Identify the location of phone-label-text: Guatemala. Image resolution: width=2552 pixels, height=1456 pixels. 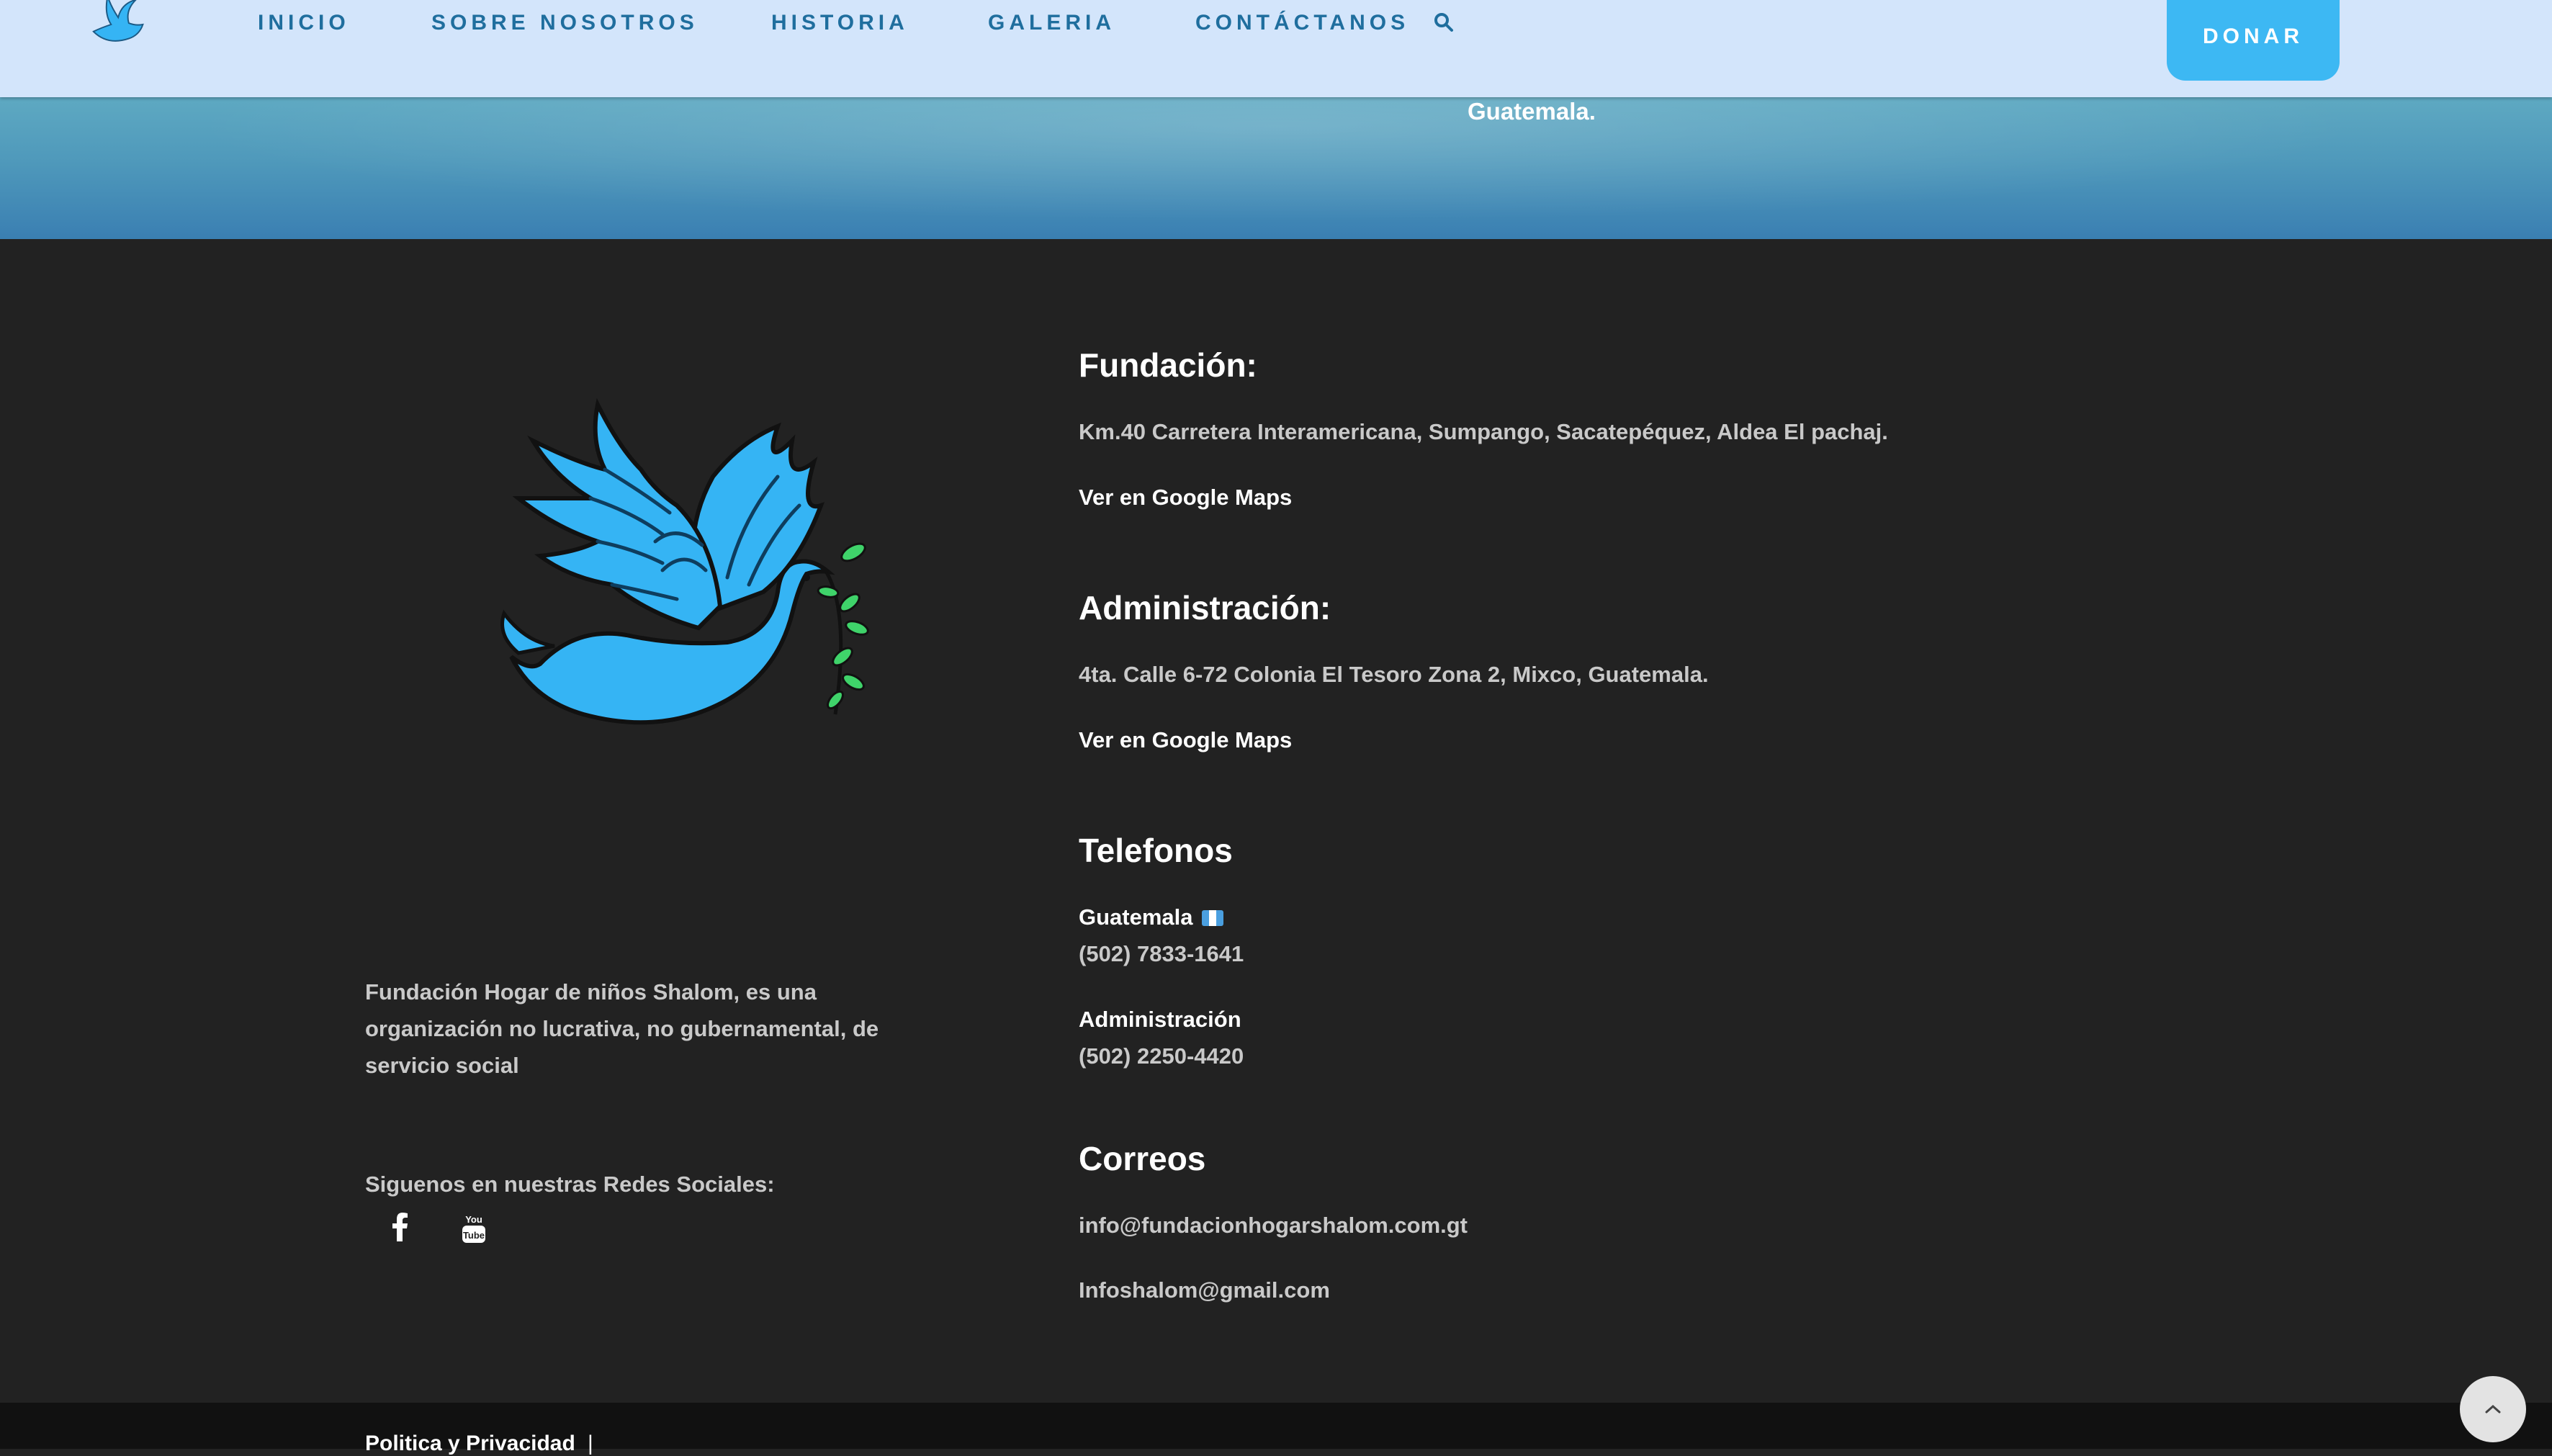
(1136, 917).